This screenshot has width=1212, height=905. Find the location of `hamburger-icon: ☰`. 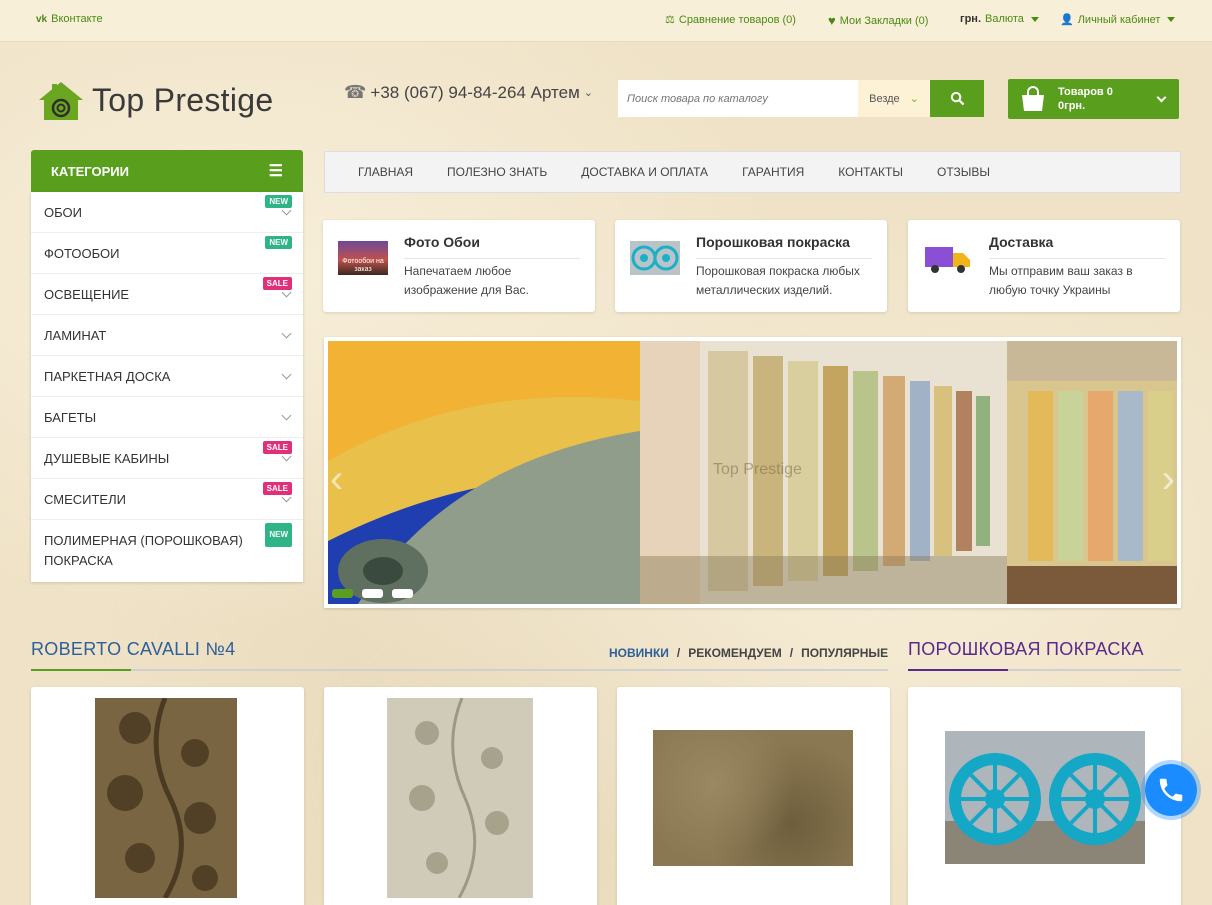

hamburger-icon: ☰ is located at coordinates (275, 171).